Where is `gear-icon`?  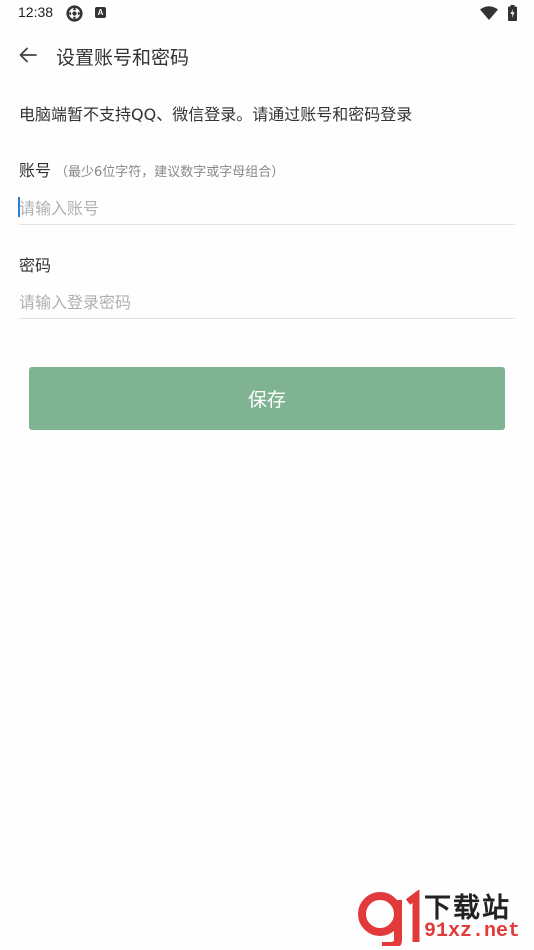
gear-icon is located at coordinates (74, 13).